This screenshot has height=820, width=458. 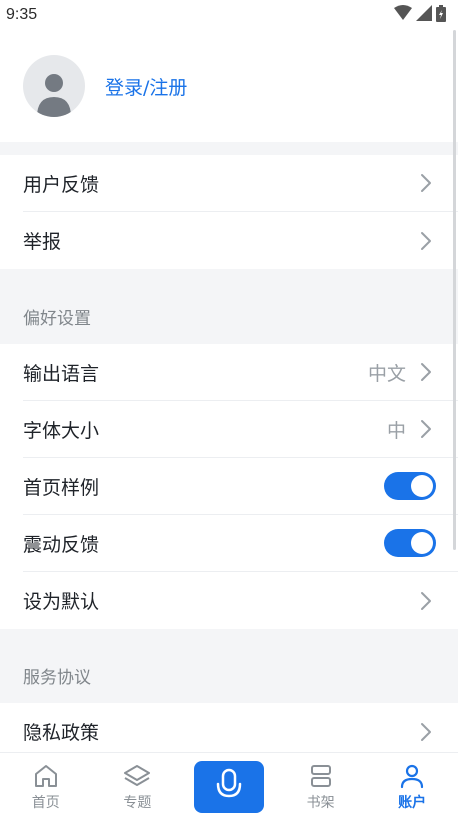 I want to click on row-report: 举报, so click(x=240, y=240).